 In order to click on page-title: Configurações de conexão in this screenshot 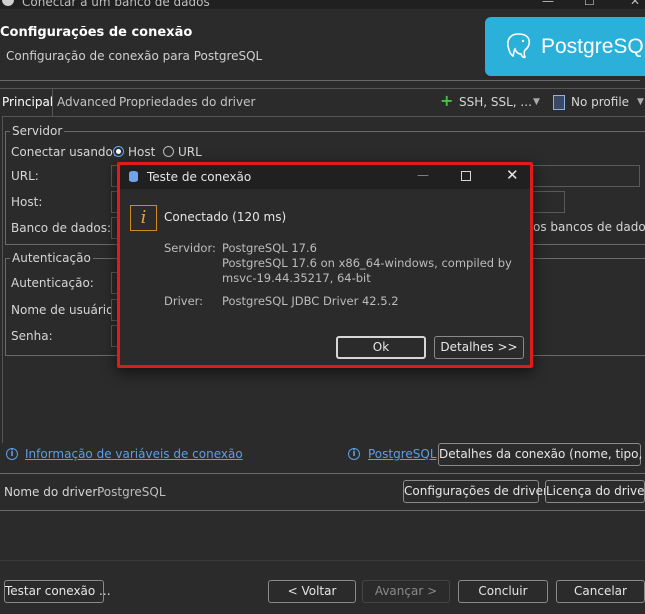, I will do `click(96, 32)`.